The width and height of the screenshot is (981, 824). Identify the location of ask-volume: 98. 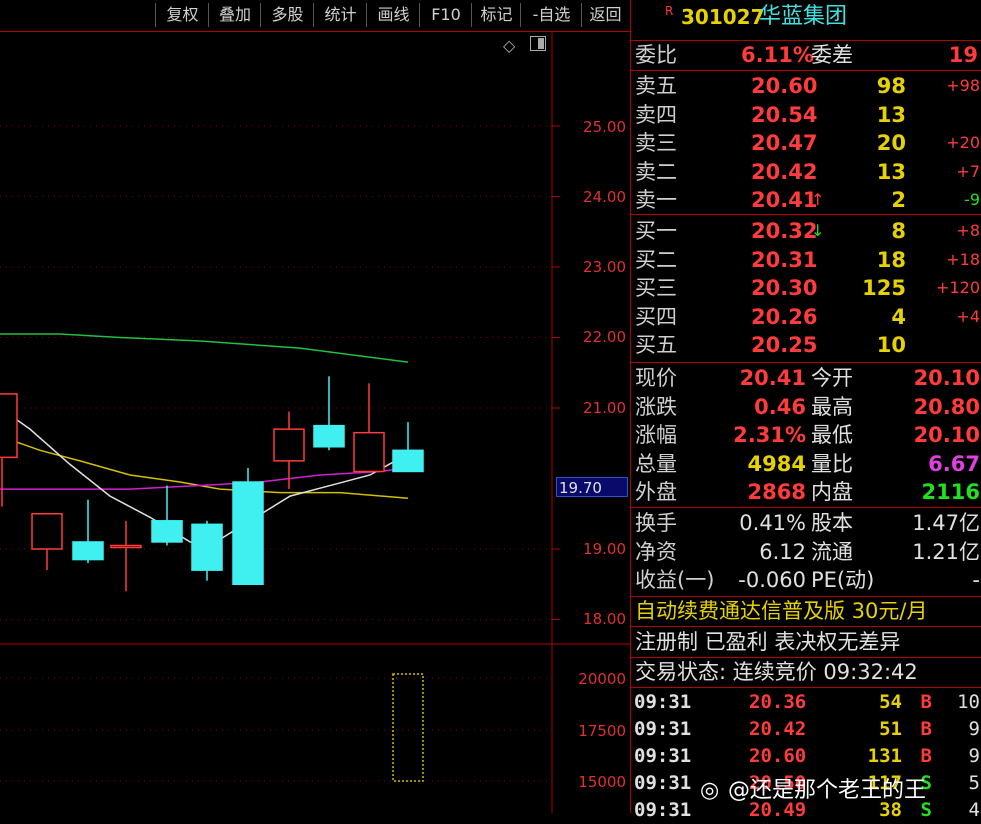
(891, 86).